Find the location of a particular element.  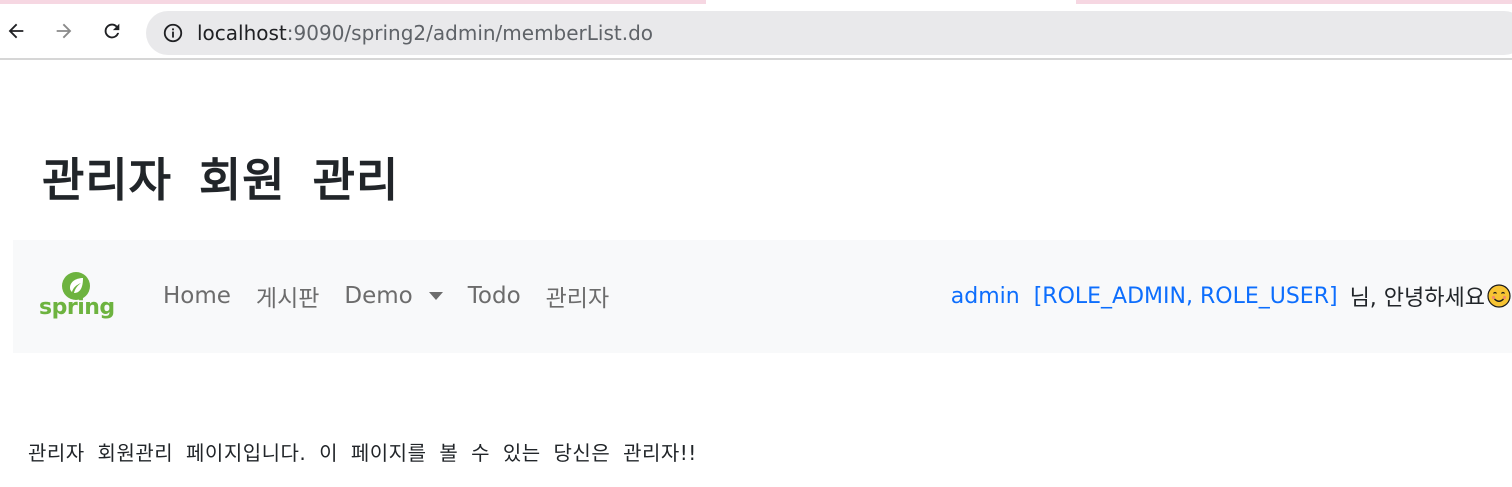

navbar-brand: spring is located at coordinates (77, 297).